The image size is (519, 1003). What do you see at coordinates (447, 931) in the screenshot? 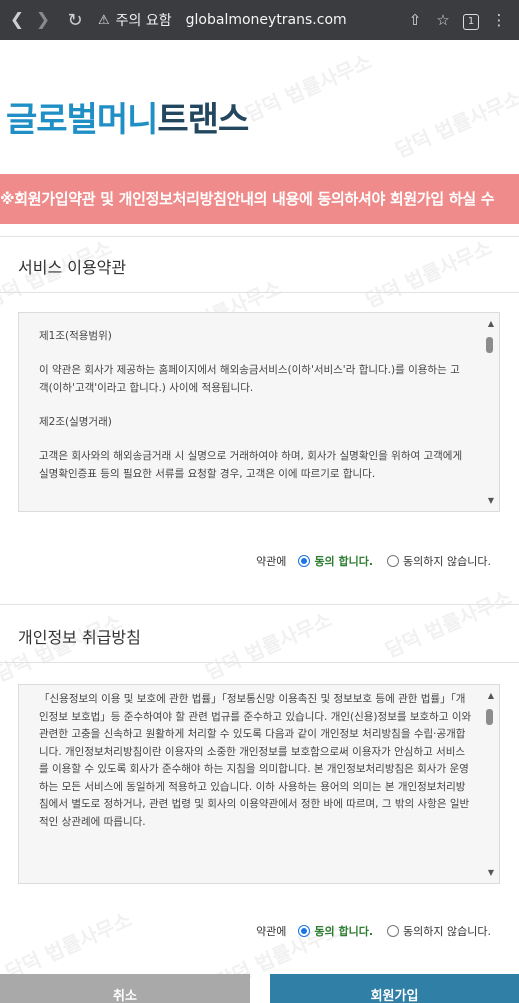
I see `privacy-agree-no-label: 동의하지 않습니다.` at bounding box center [447, 931].